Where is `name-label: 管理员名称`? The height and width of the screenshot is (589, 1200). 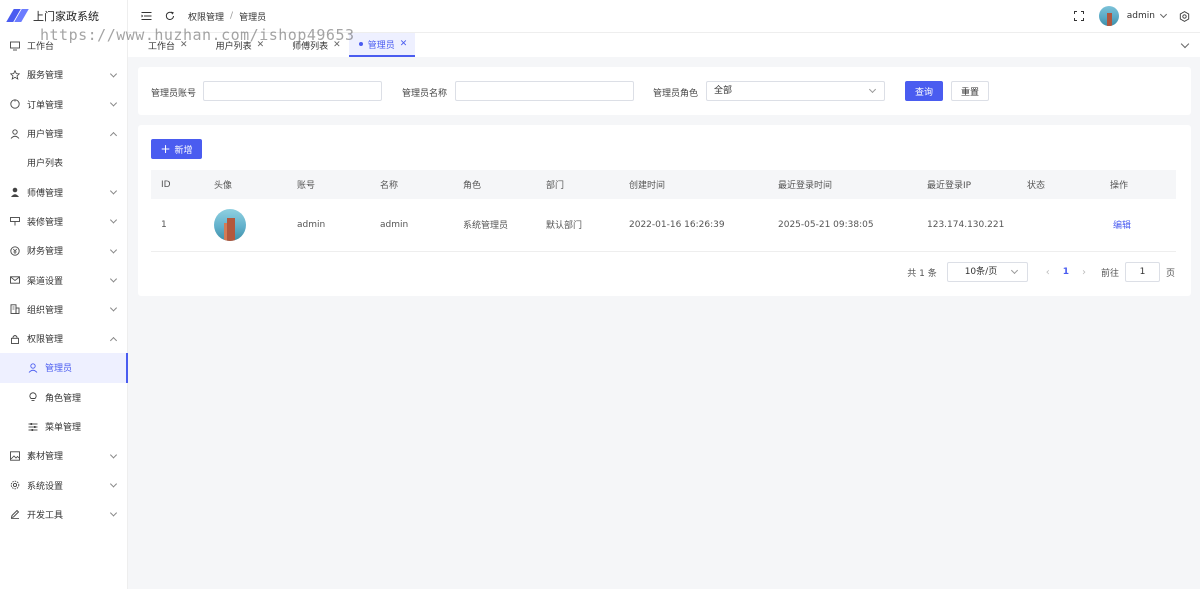
name-label: 管理员名称 is located at coordinates (425, 94).